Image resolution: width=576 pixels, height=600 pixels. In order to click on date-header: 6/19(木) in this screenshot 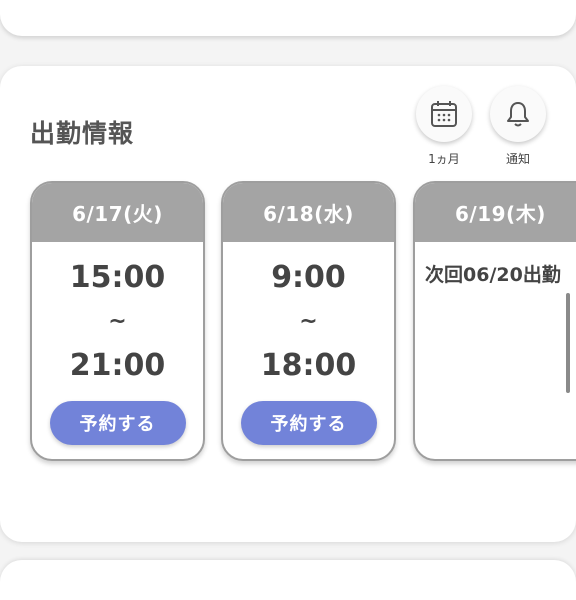, I will do `click(495, 212)`.